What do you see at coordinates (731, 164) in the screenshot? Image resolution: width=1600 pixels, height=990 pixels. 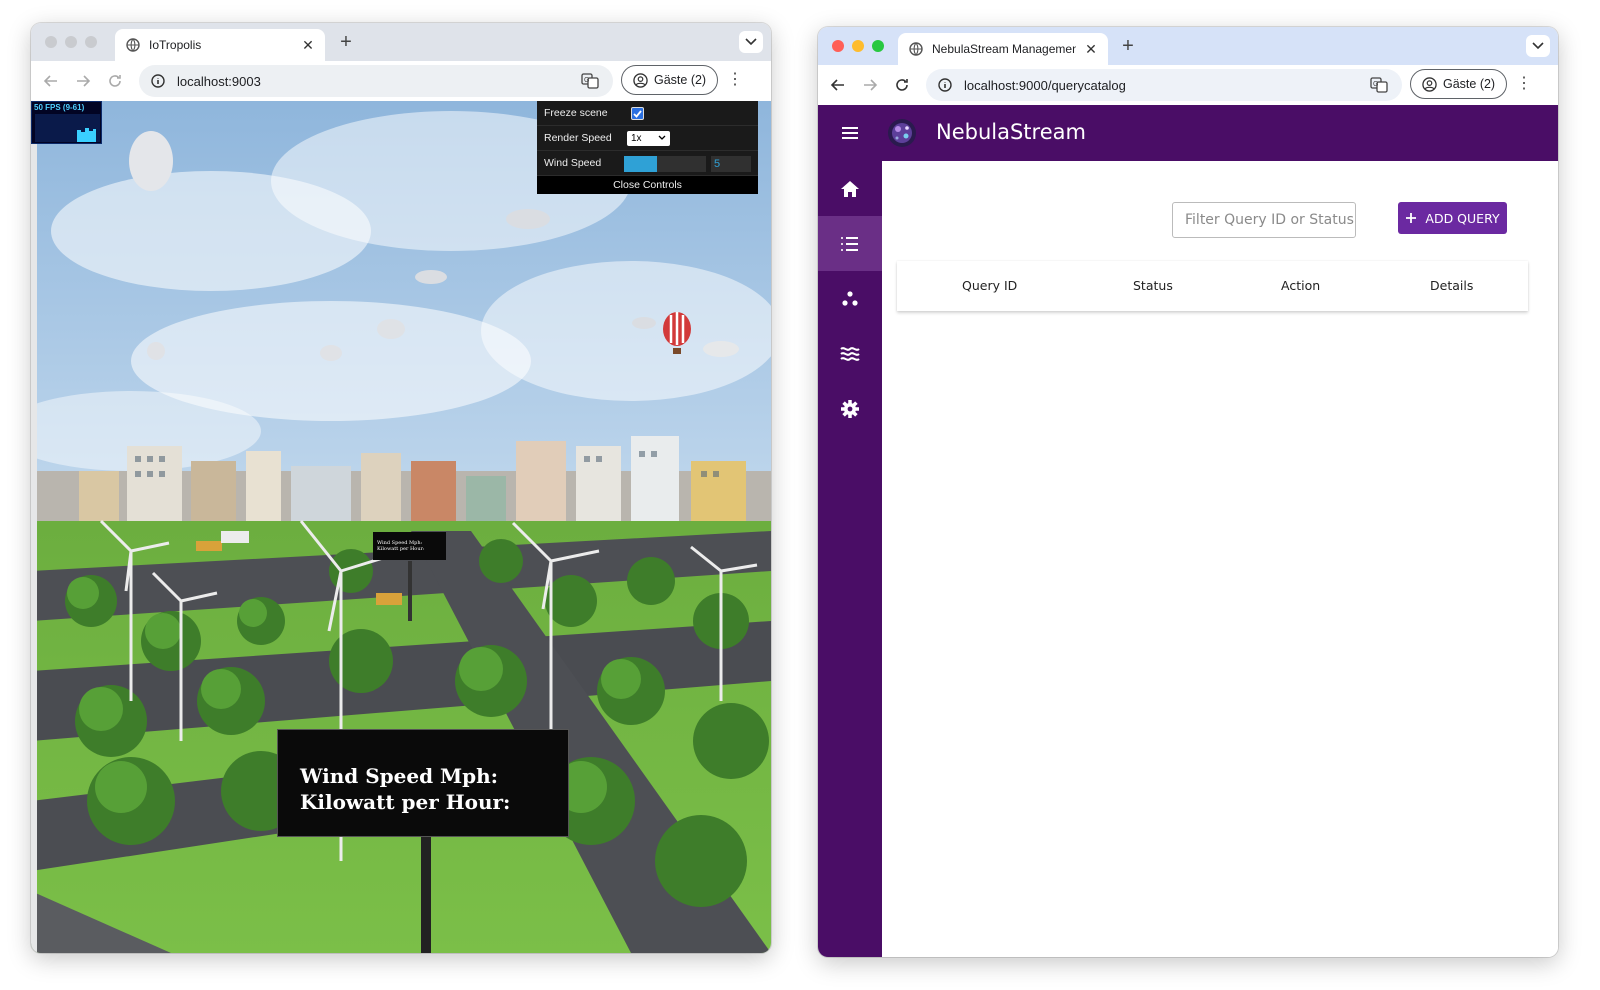 I see `wind-speed-input: 5` at bounding box center [731, 164].